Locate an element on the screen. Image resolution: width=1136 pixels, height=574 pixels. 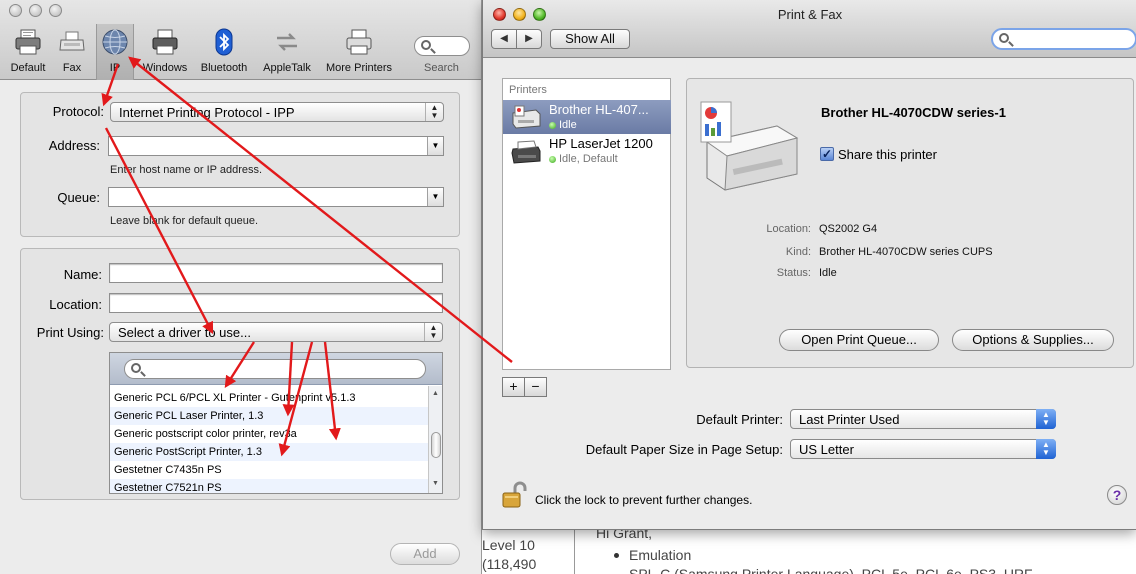
protocol-value: Internet Printing Protocol - IPP is located at coordinates (207, 112).